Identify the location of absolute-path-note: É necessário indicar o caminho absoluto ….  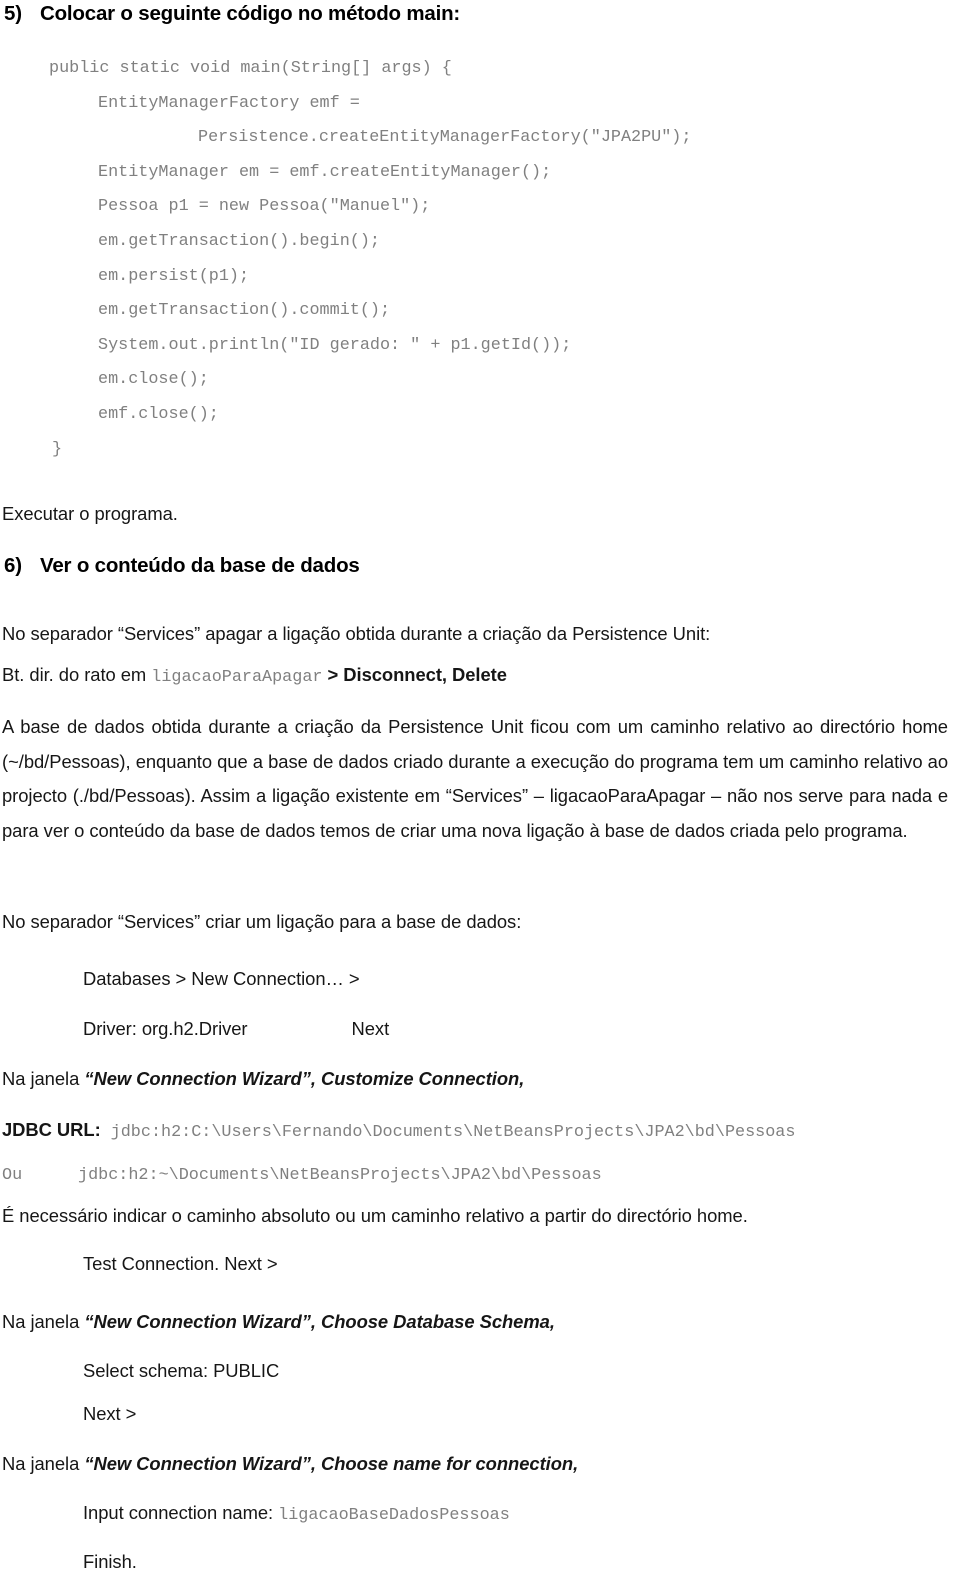
(375, 1215).